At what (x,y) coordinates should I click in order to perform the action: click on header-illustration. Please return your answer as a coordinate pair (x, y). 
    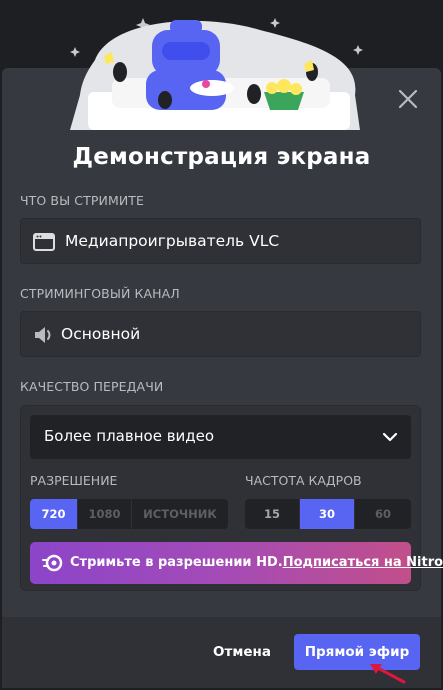
    Looking at the image, I should click on (216, 74).